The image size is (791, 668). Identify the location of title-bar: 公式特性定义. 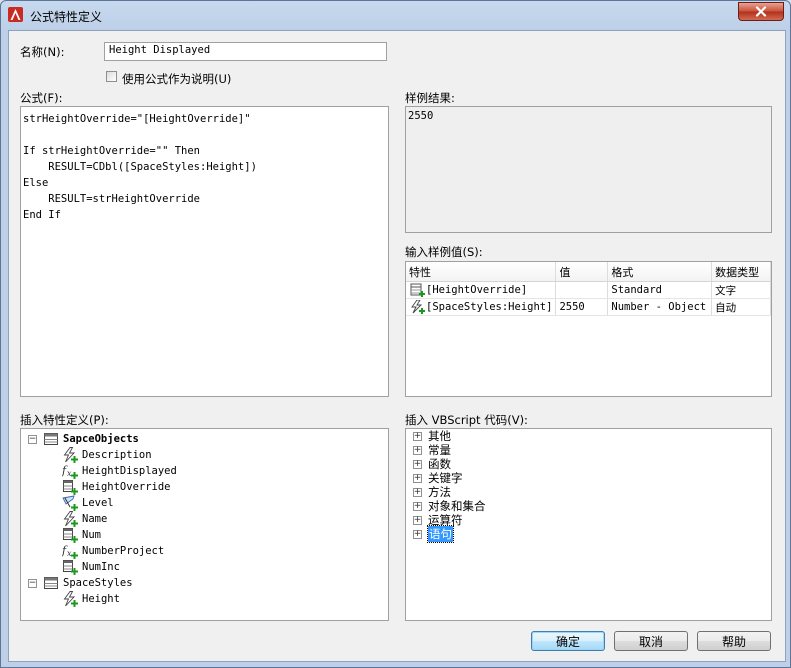
(395, 15).